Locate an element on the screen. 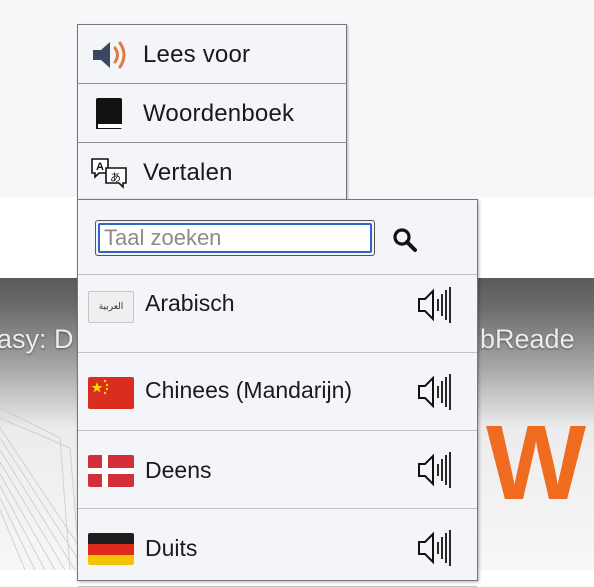  language-item-german: Duits is located at coordinates (277, 548).